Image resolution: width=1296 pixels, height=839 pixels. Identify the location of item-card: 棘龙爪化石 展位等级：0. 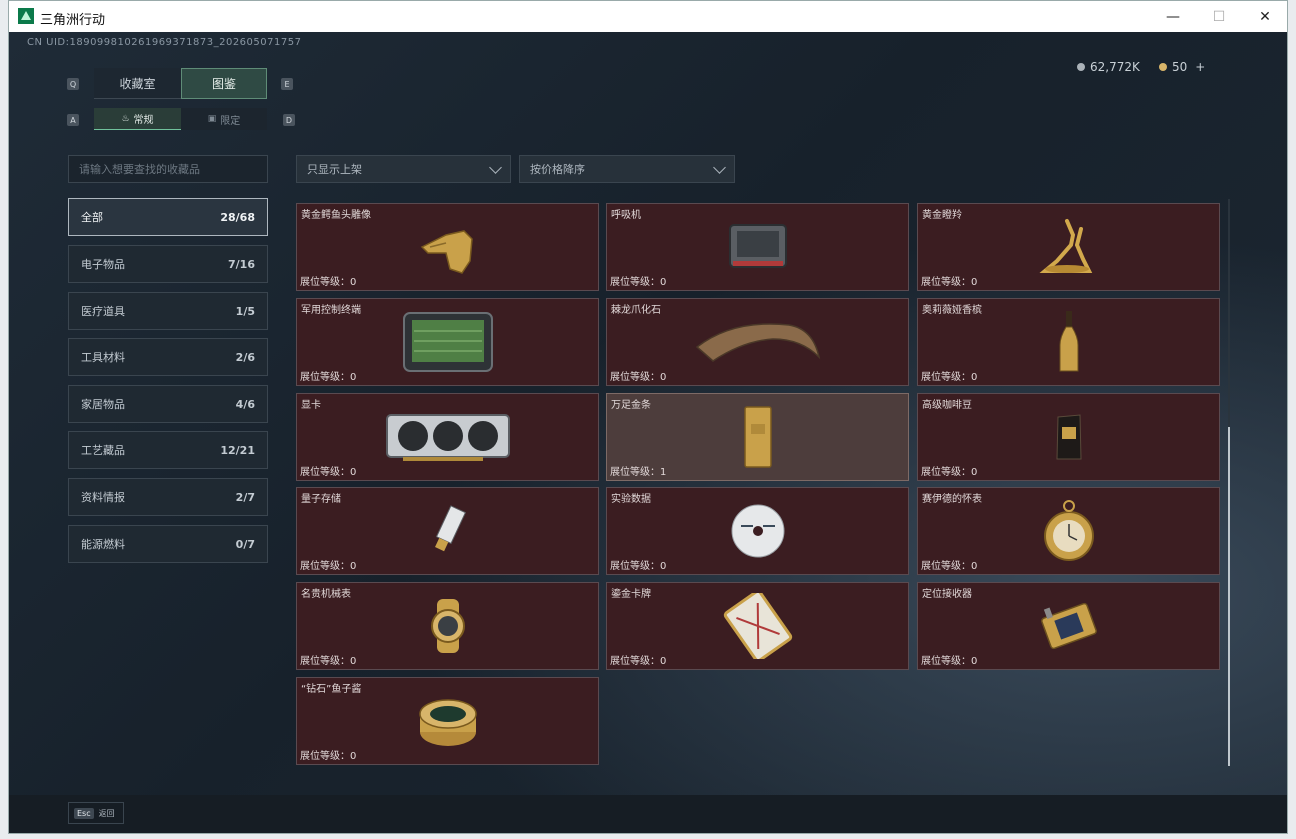
(757, 342).